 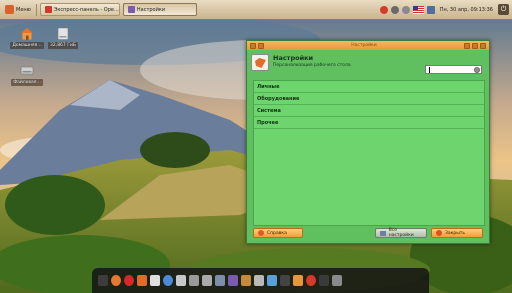 What do you see at coordinates (63, 33) in the screenshot?
I see `drive-icon` at bounding box center [63, 33].